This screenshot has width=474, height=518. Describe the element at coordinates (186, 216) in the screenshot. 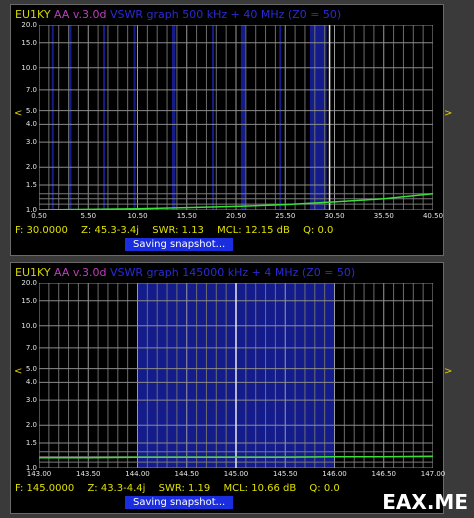

I see `x-tick-label: 15.50` at that location.